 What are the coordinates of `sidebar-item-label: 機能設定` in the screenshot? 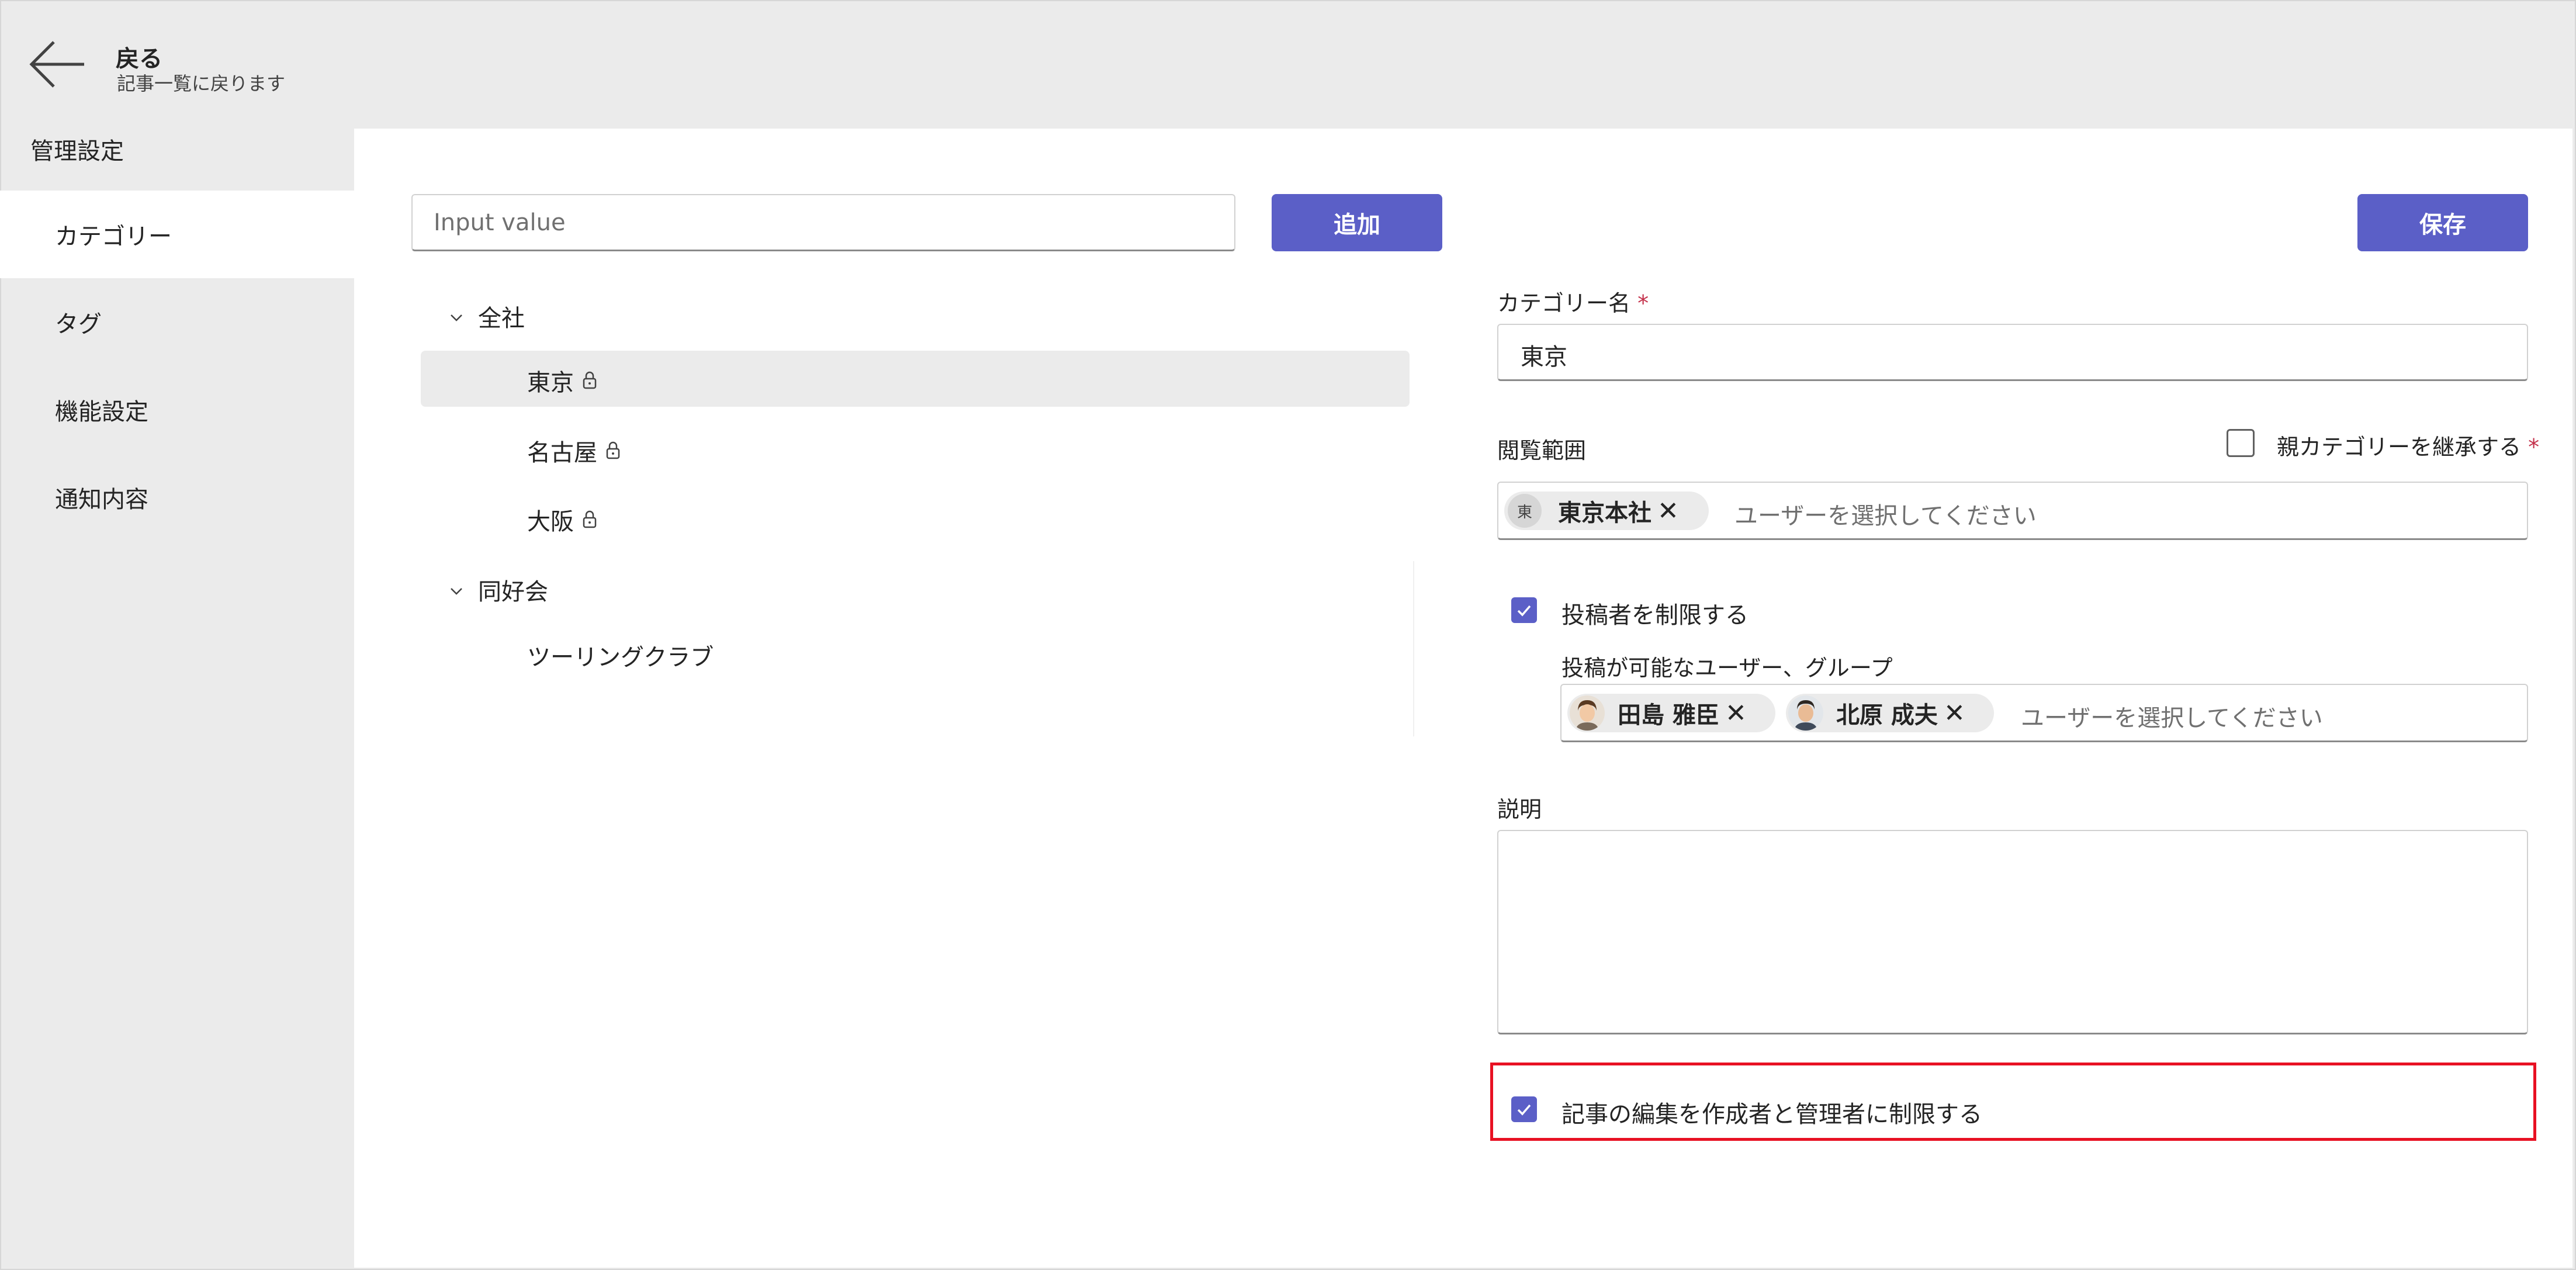 It's located at (102, 412).